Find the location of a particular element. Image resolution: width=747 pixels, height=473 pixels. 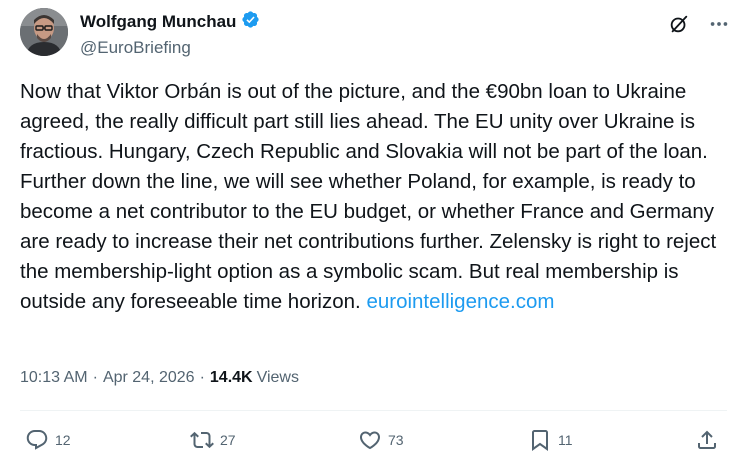

grok-icon is located at coordinates (679, 24).